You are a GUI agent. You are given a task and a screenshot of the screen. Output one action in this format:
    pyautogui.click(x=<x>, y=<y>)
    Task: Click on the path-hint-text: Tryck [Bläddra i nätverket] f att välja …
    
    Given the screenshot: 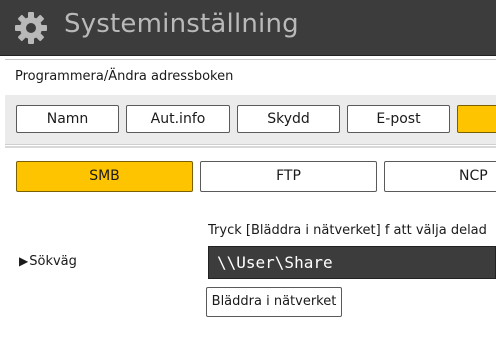 What is the action you would take?
    pyautogui.click(x=347, y=230)
    